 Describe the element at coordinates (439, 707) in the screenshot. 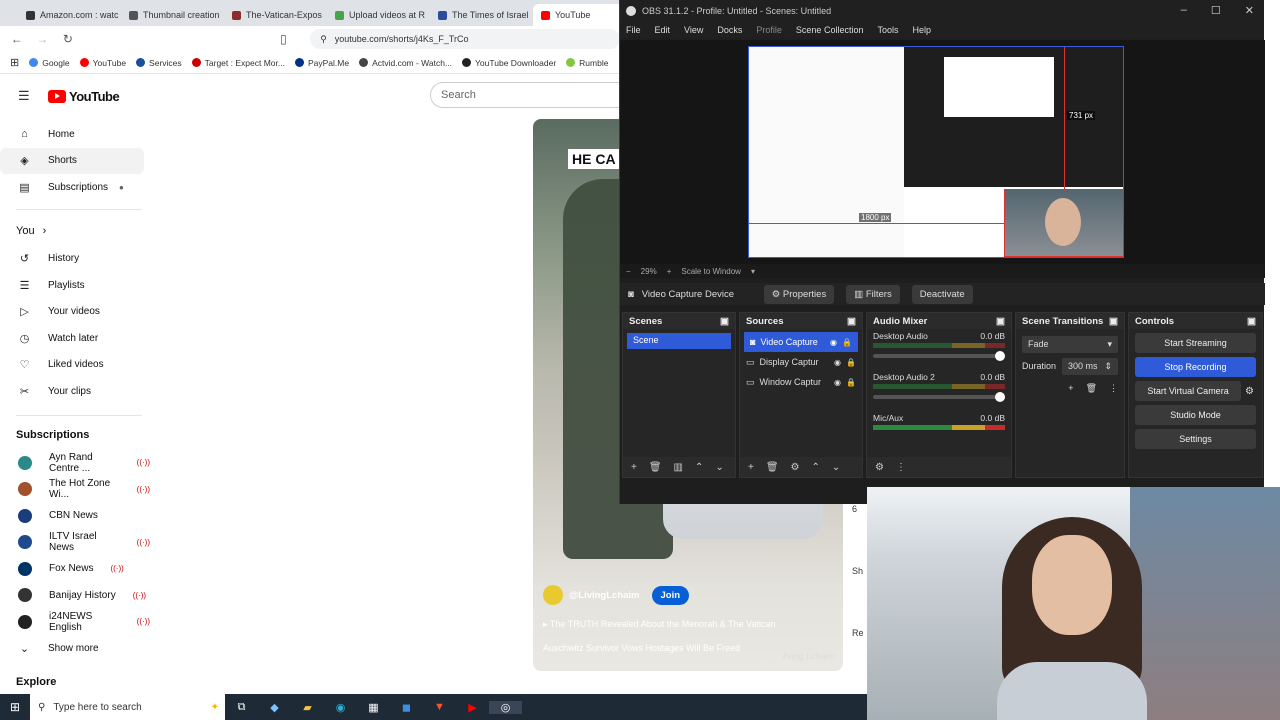

I see `brave-icon: ▼` at that location.